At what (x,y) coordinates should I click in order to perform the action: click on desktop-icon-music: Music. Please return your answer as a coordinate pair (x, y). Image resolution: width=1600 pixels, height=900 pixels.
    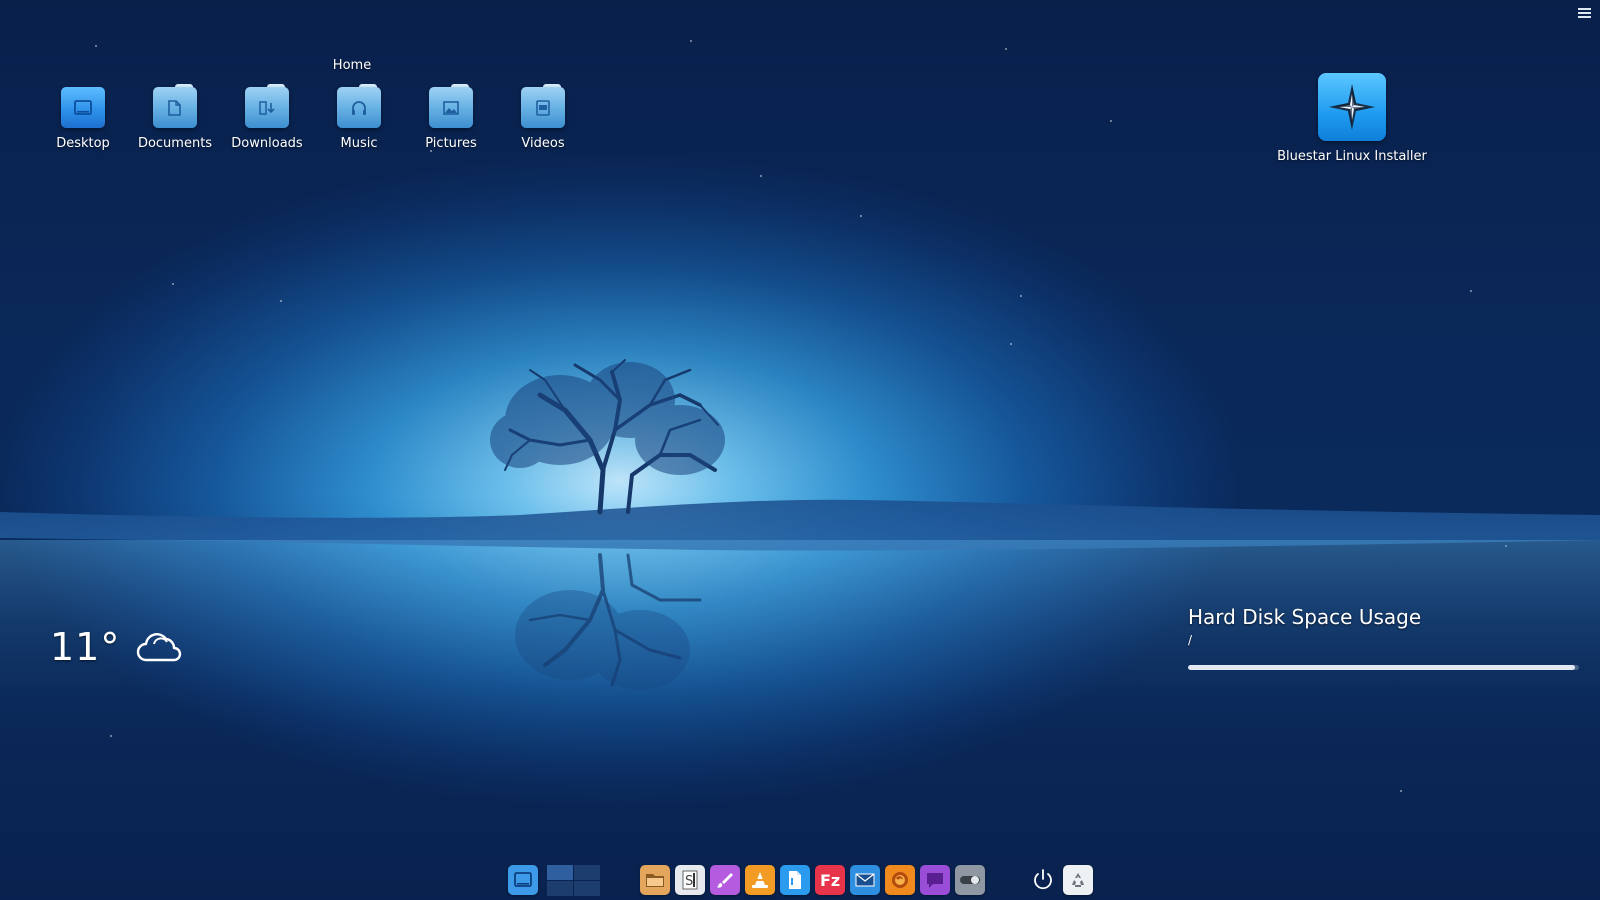
    Looking at the image, I should click on (359, 117).